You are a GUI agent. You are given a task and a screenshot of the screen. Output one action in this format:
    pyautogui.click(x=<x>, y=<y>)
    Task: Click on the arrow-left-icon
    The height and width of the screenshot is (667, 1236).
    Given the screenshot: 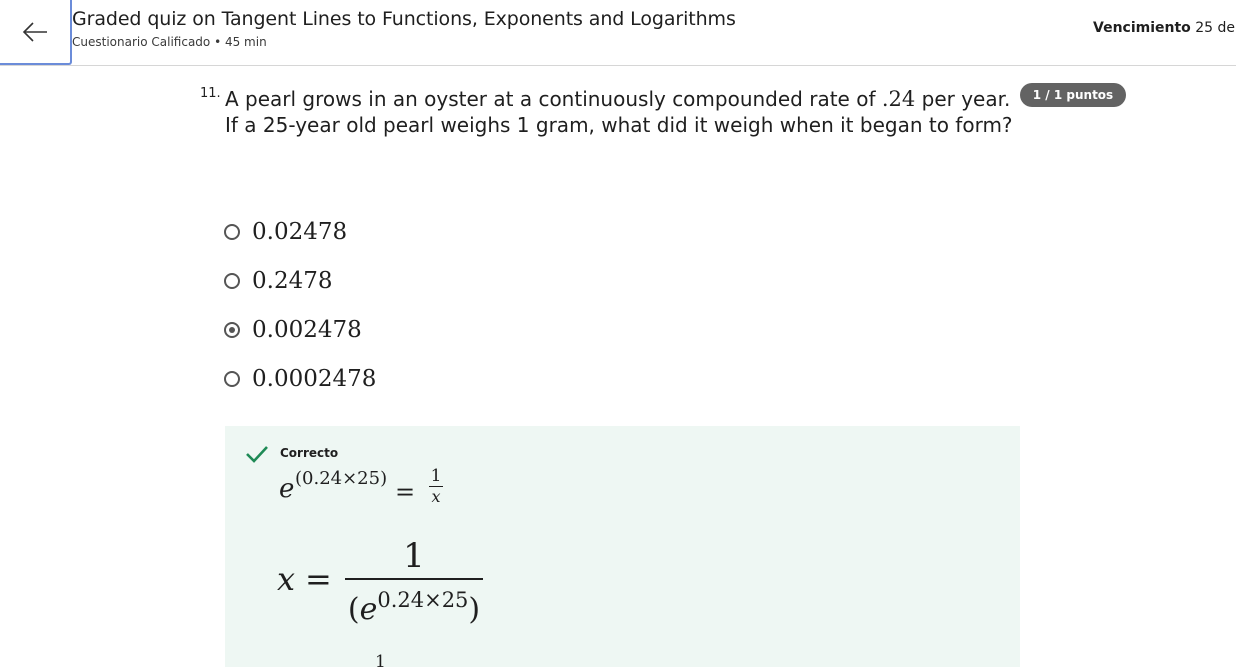 What is the action you would take?
    pyautogui.click(x=34, y=31)
    